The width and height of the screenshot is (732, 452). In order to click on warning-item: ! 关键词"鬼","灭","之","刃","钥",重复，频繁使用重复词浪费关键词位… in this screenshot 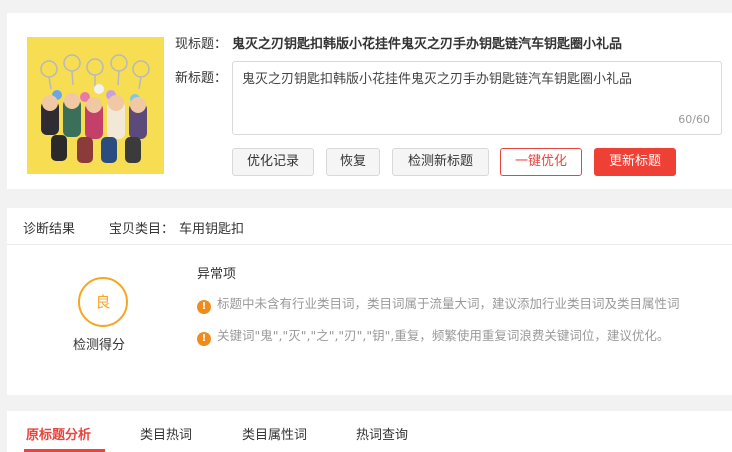, I will do `click(433, 335)`.